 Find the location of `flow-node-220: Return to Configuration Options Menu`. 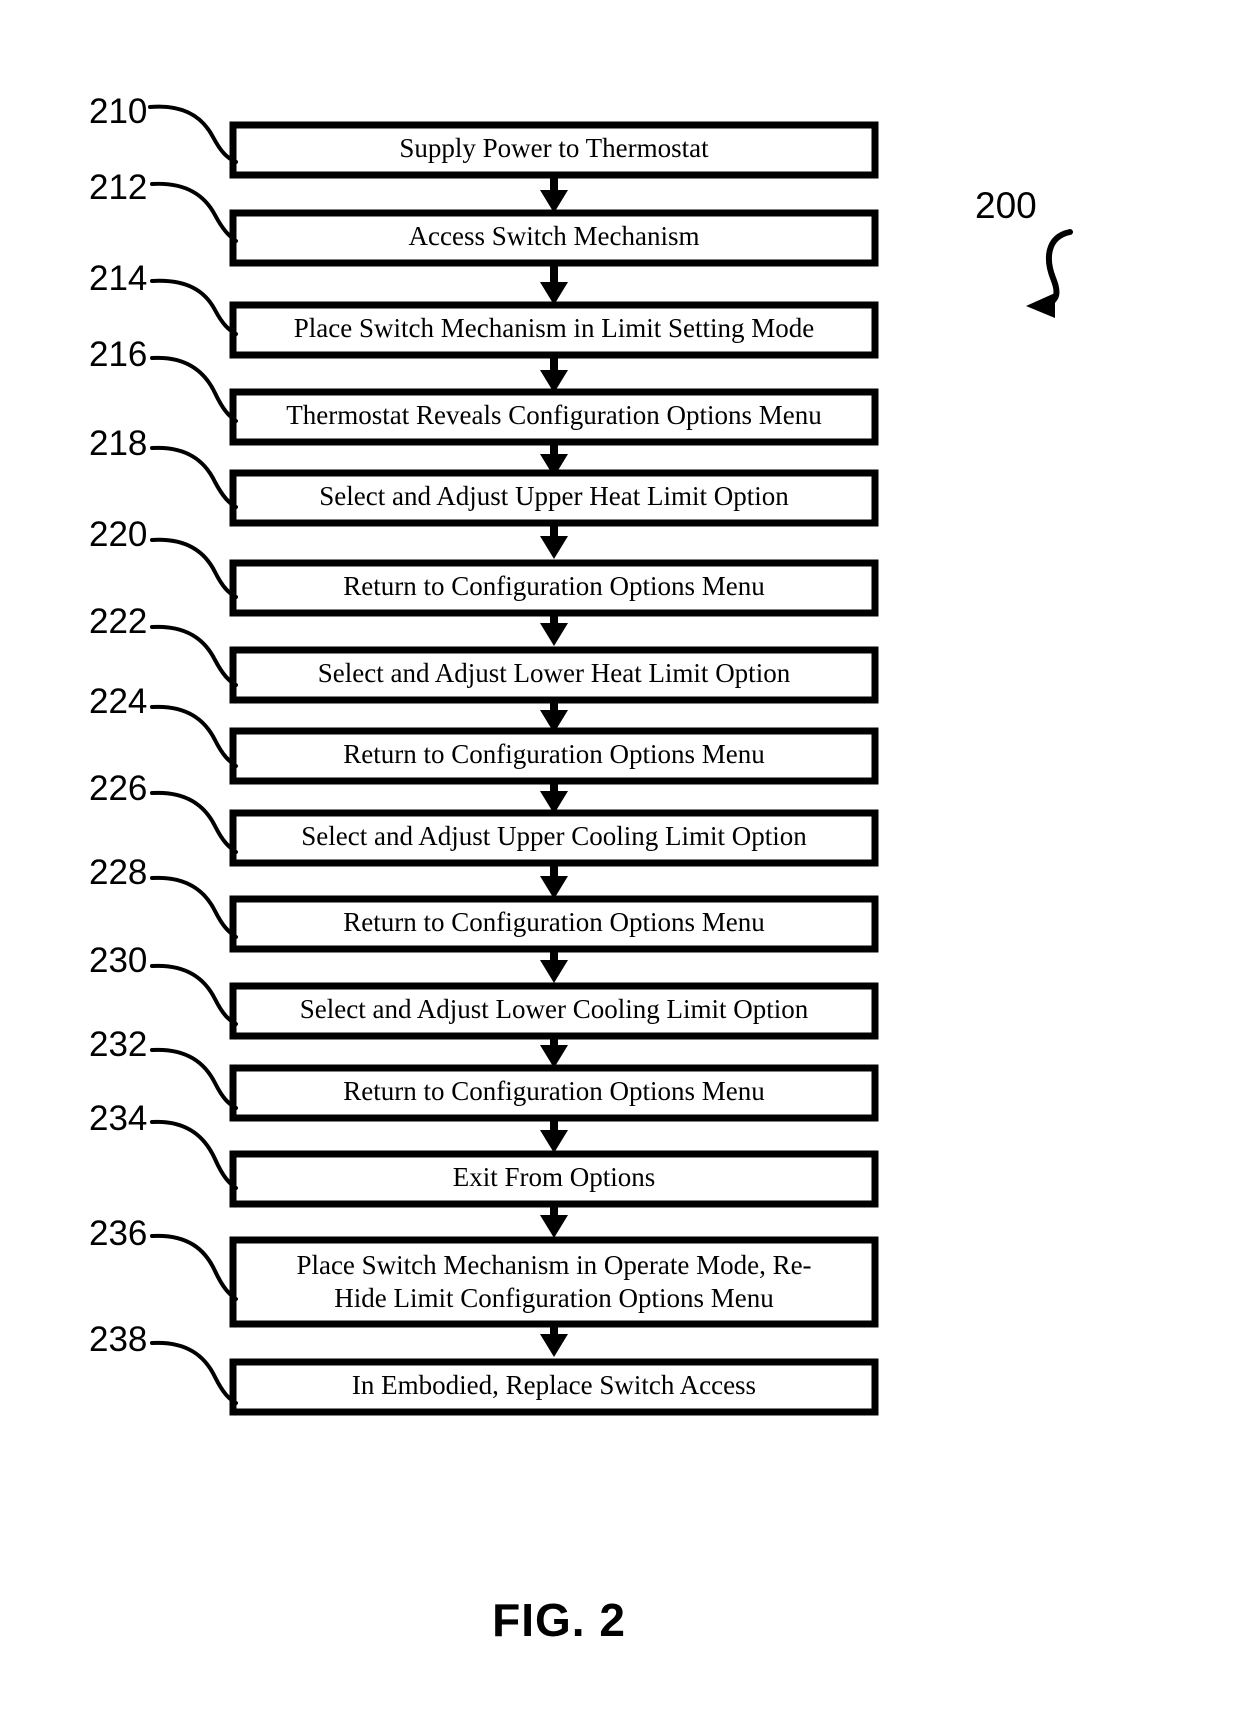

flow-node-220: Return to Configuration Options Menu is located at coordinates (554, 588).